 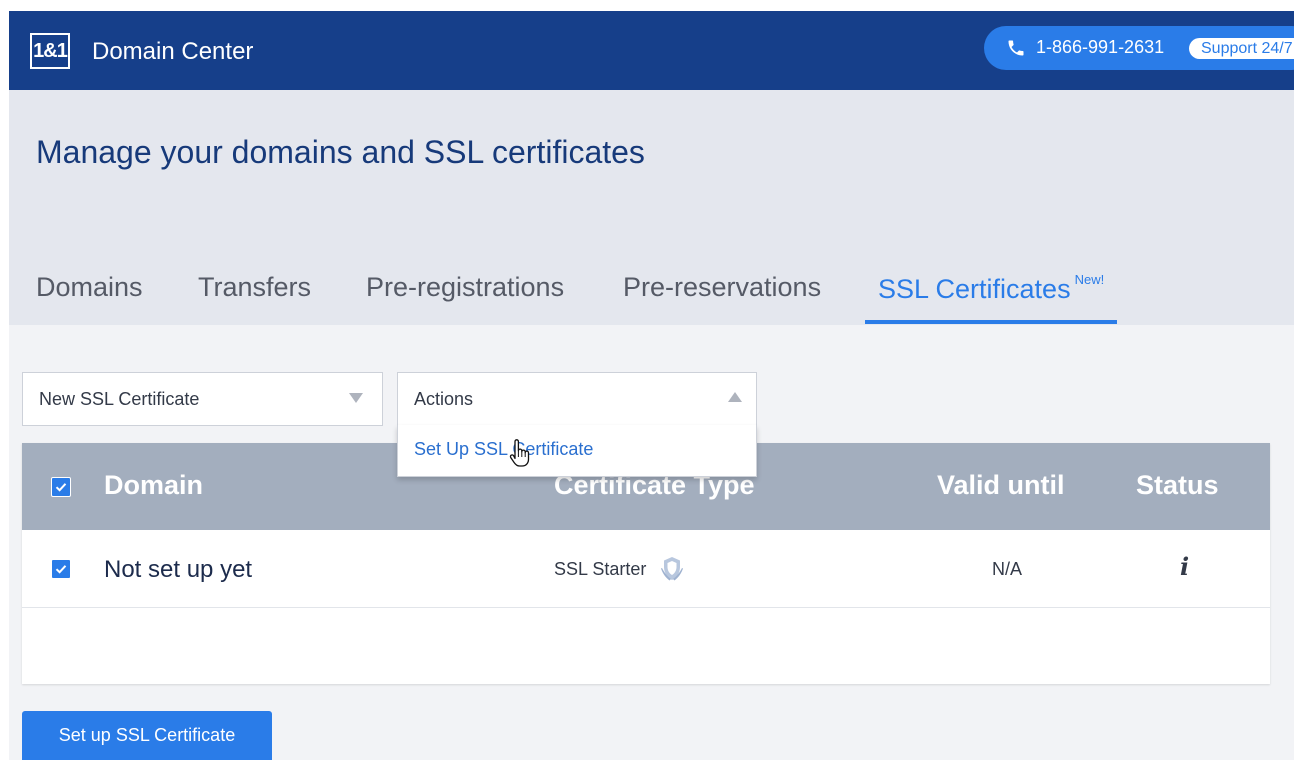 What do you see at coordinates (173, 51) in the screenshot?
I see `app-title: Domain Center` at bounding box center [173, 51].